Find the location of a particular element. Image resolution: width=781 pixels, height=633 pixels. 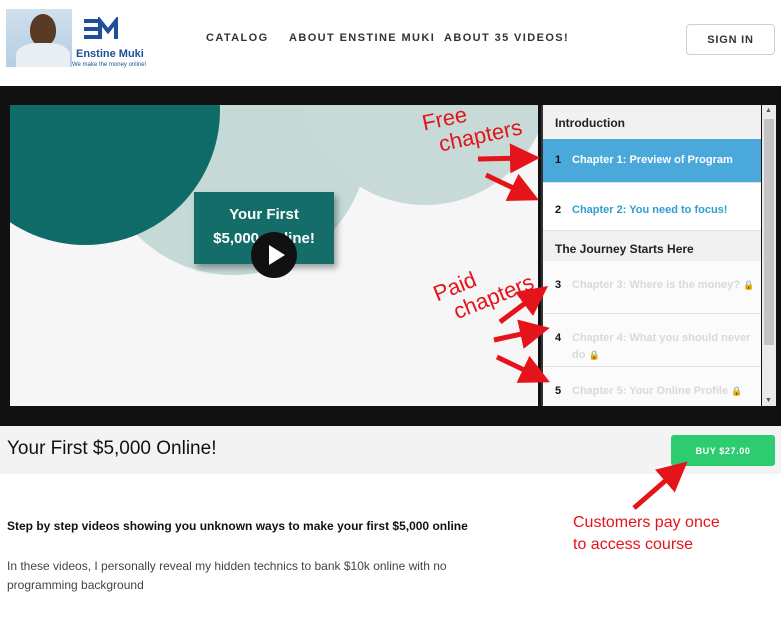

chapter-item-2: 2 Chapter 2: You need to focus! is located at coordinates (652, 207).